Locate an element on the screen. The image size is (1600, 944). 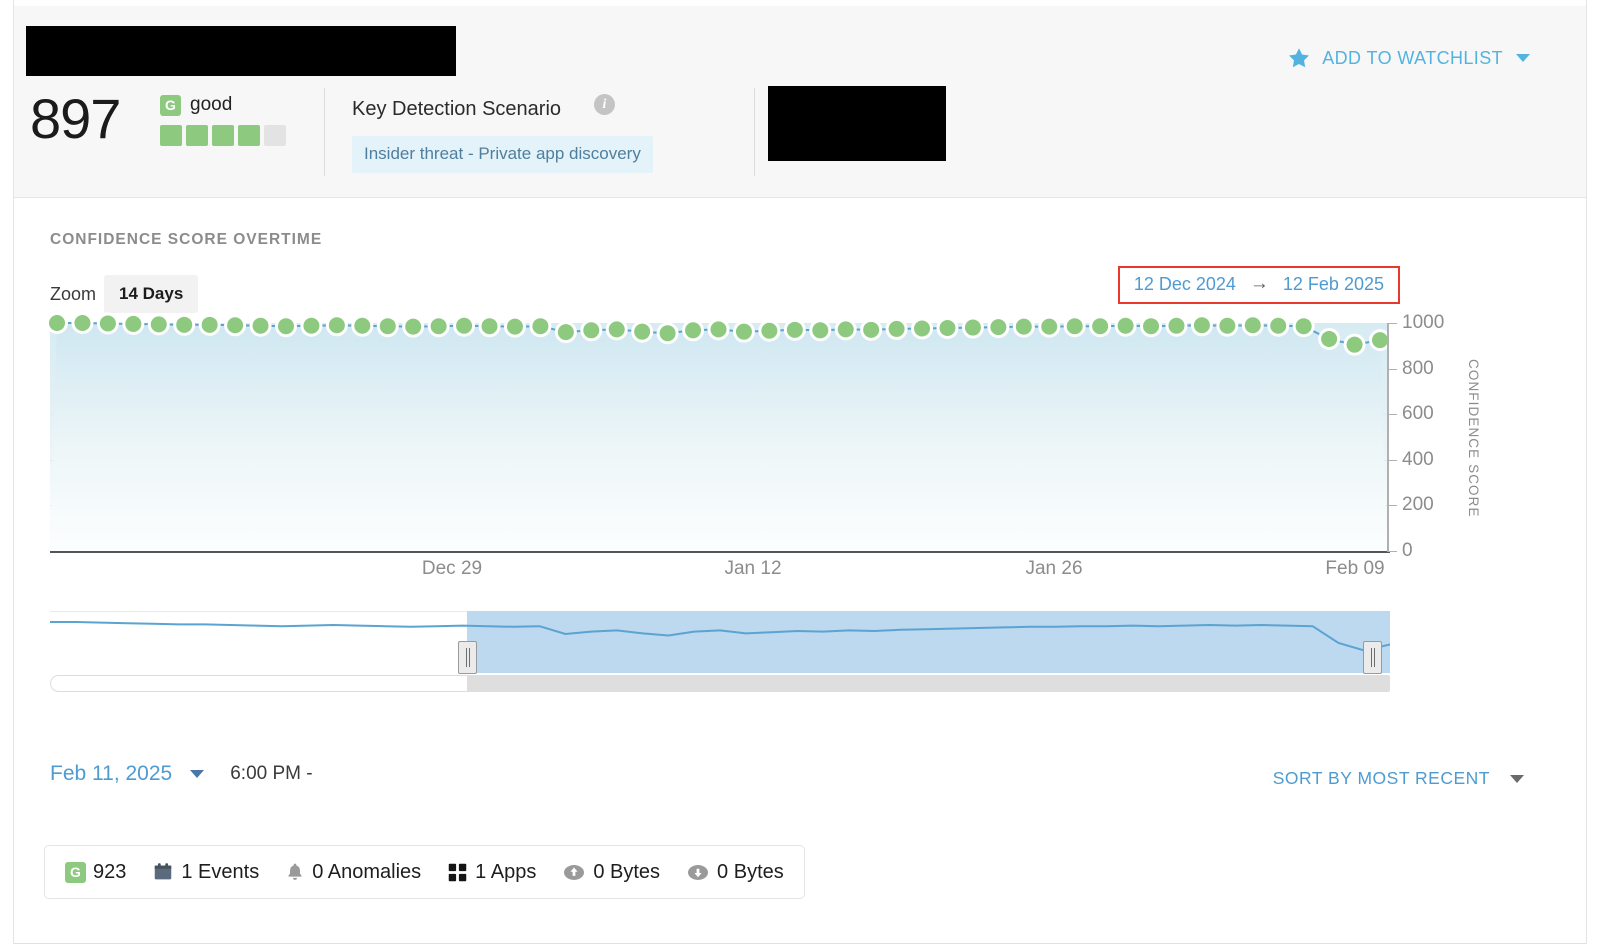
star-icon is located at coordinates (1299, 58).